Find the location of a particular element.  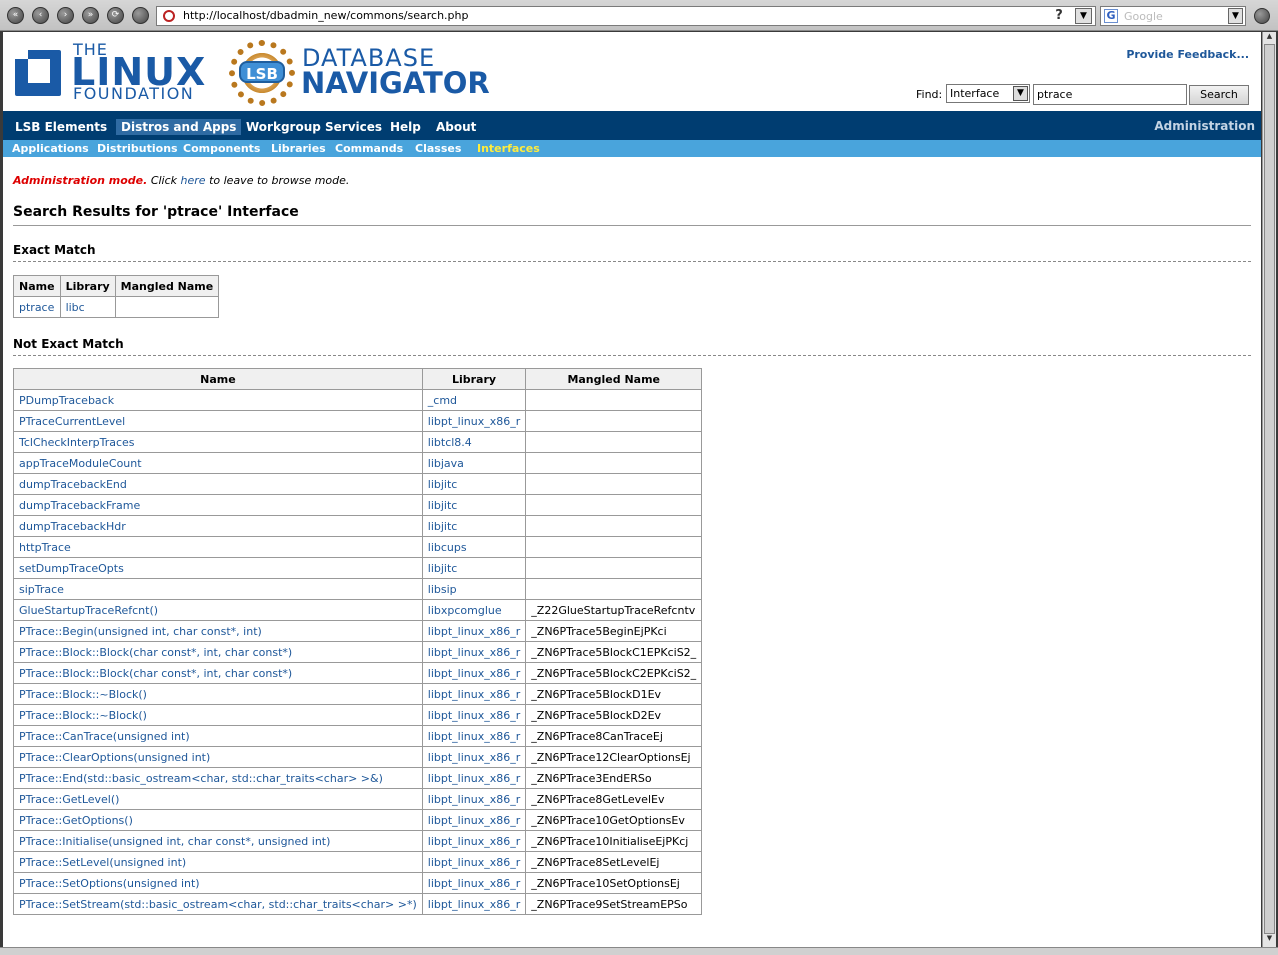

interface-link: dumpTracebackFrame is located at coordinates (79, 505).